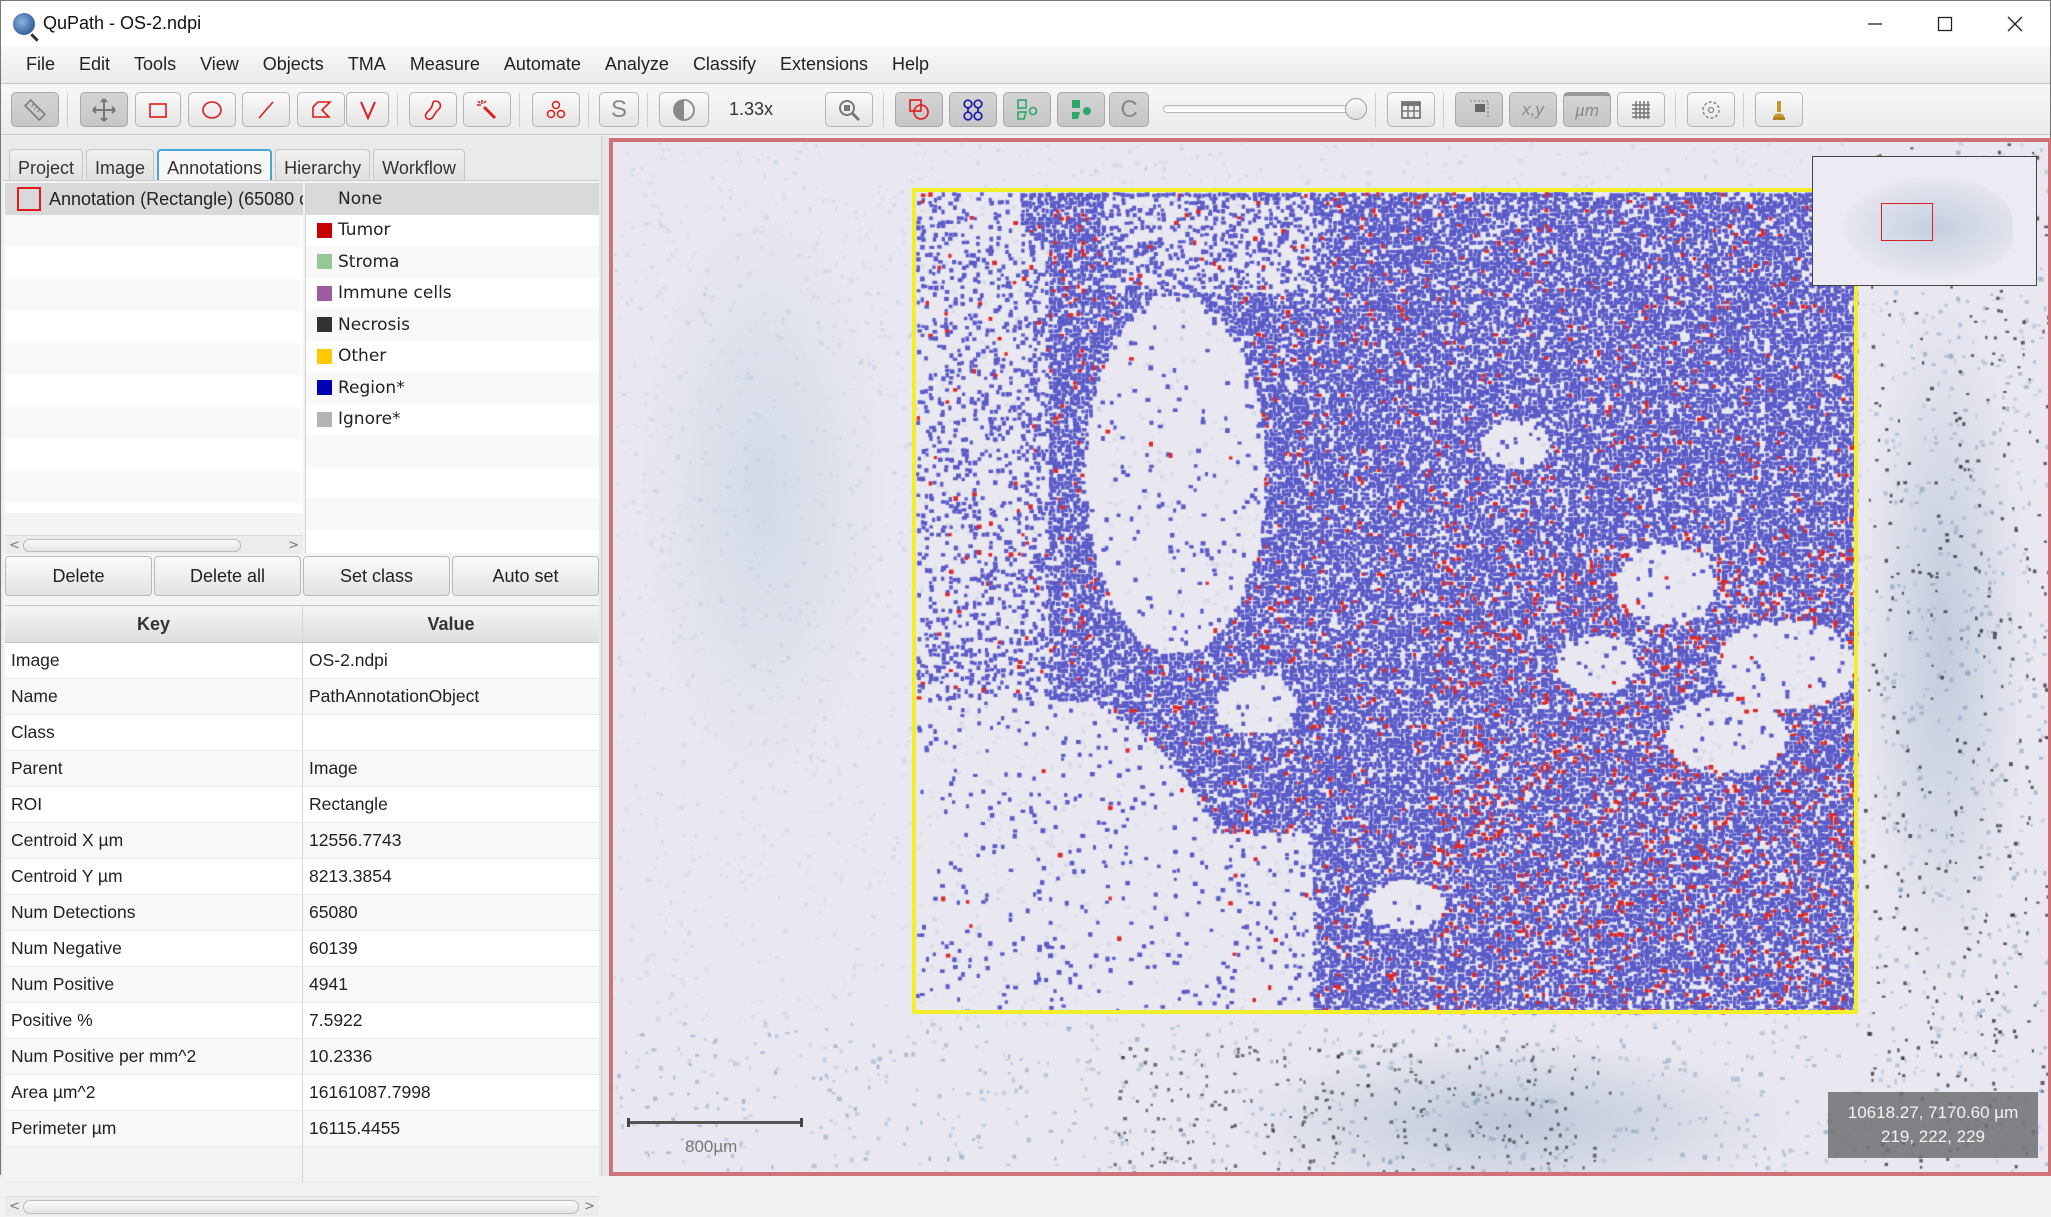 The height and width of the screenshot is (1217, 2051). I want to click on table-row: Num Positive per mm^2 10.2336, so click(302, 1057).